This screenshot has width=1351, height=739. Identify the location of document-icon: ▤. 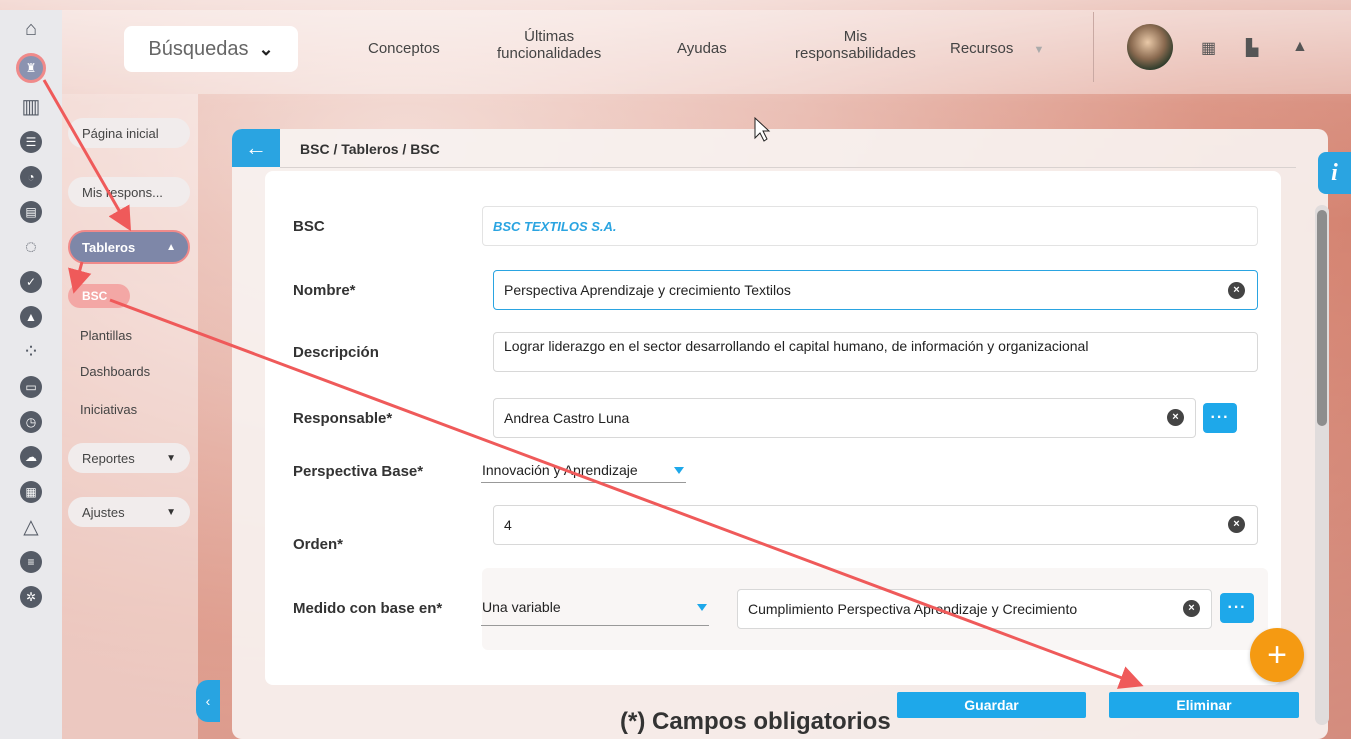
(31, 212).